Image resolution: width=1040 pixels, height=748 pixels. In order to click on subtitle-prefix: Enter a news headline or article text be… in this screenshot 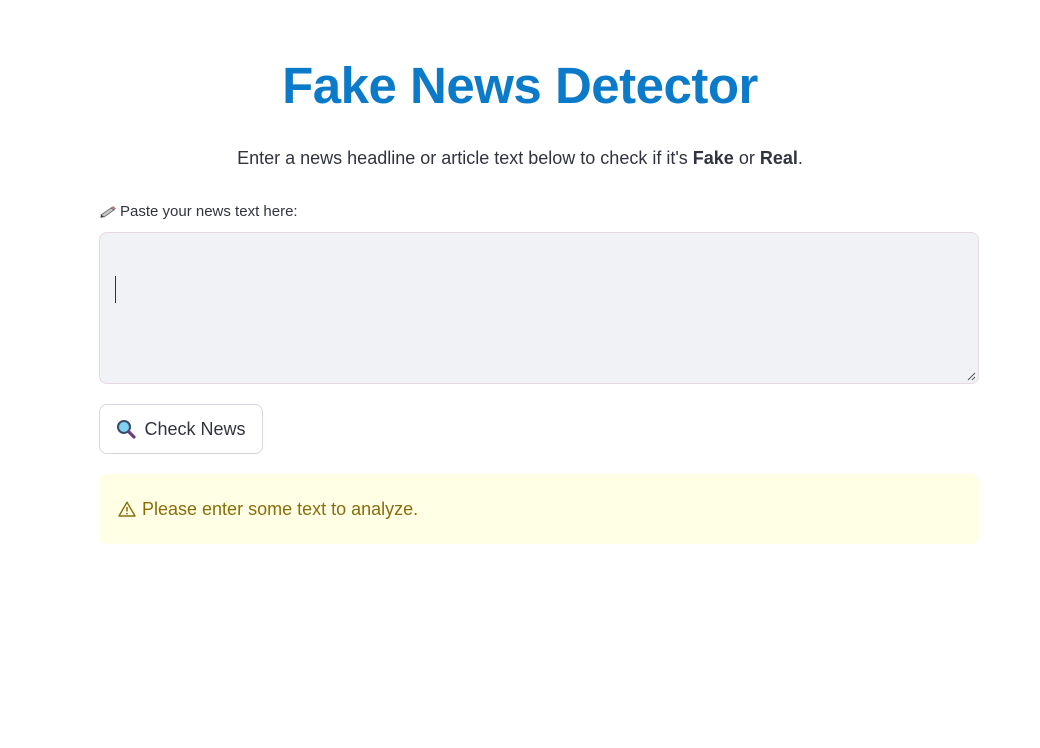, I will do `click(465, 158)`.